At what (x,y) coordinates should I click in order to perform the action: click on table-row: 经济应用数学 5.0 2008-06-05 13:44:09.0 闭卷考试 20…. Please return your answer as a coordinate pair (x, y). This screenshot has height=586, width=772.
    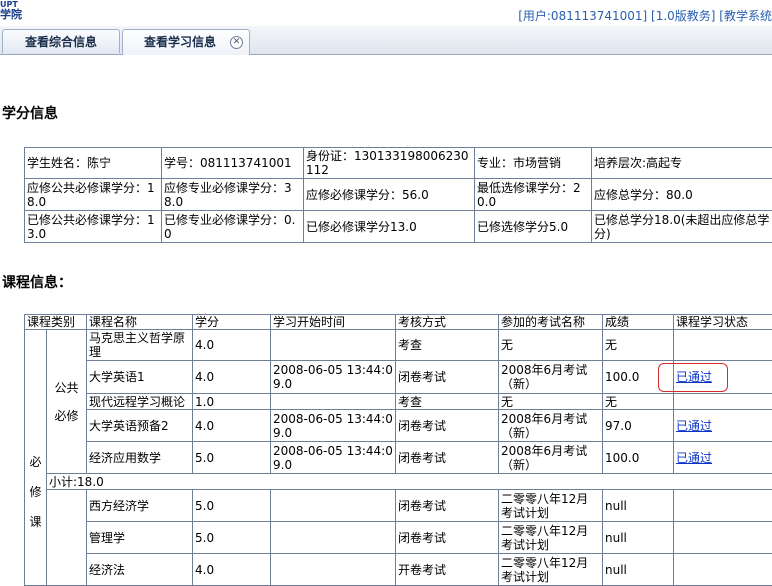
    Looking at the image, I should click on (398, 458).